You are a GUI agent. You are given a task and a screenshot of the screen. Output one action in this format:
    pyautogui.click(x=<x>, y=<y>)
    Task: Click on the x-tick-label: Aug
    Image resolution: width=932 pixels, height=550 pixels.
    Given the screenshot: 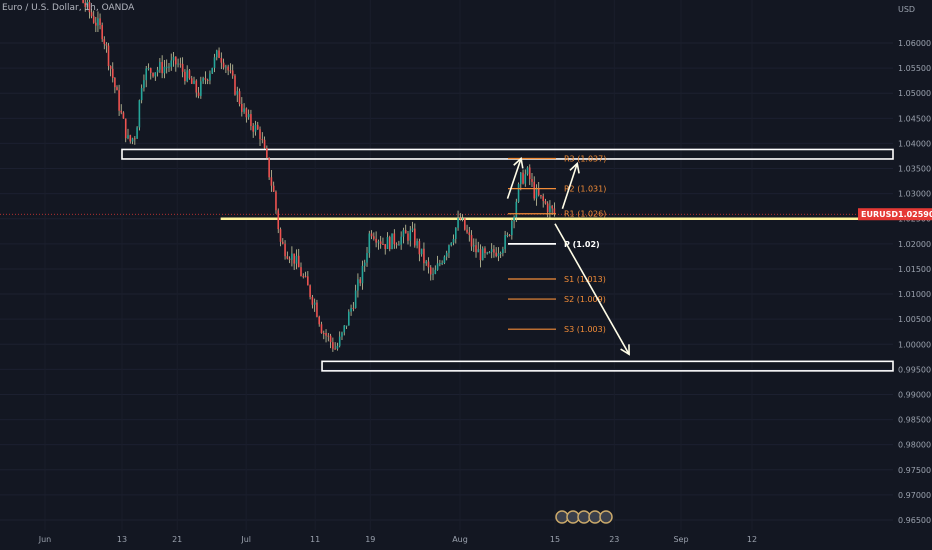 What is the action you would take?
    pyautogui.click(x=460, y=539)
    